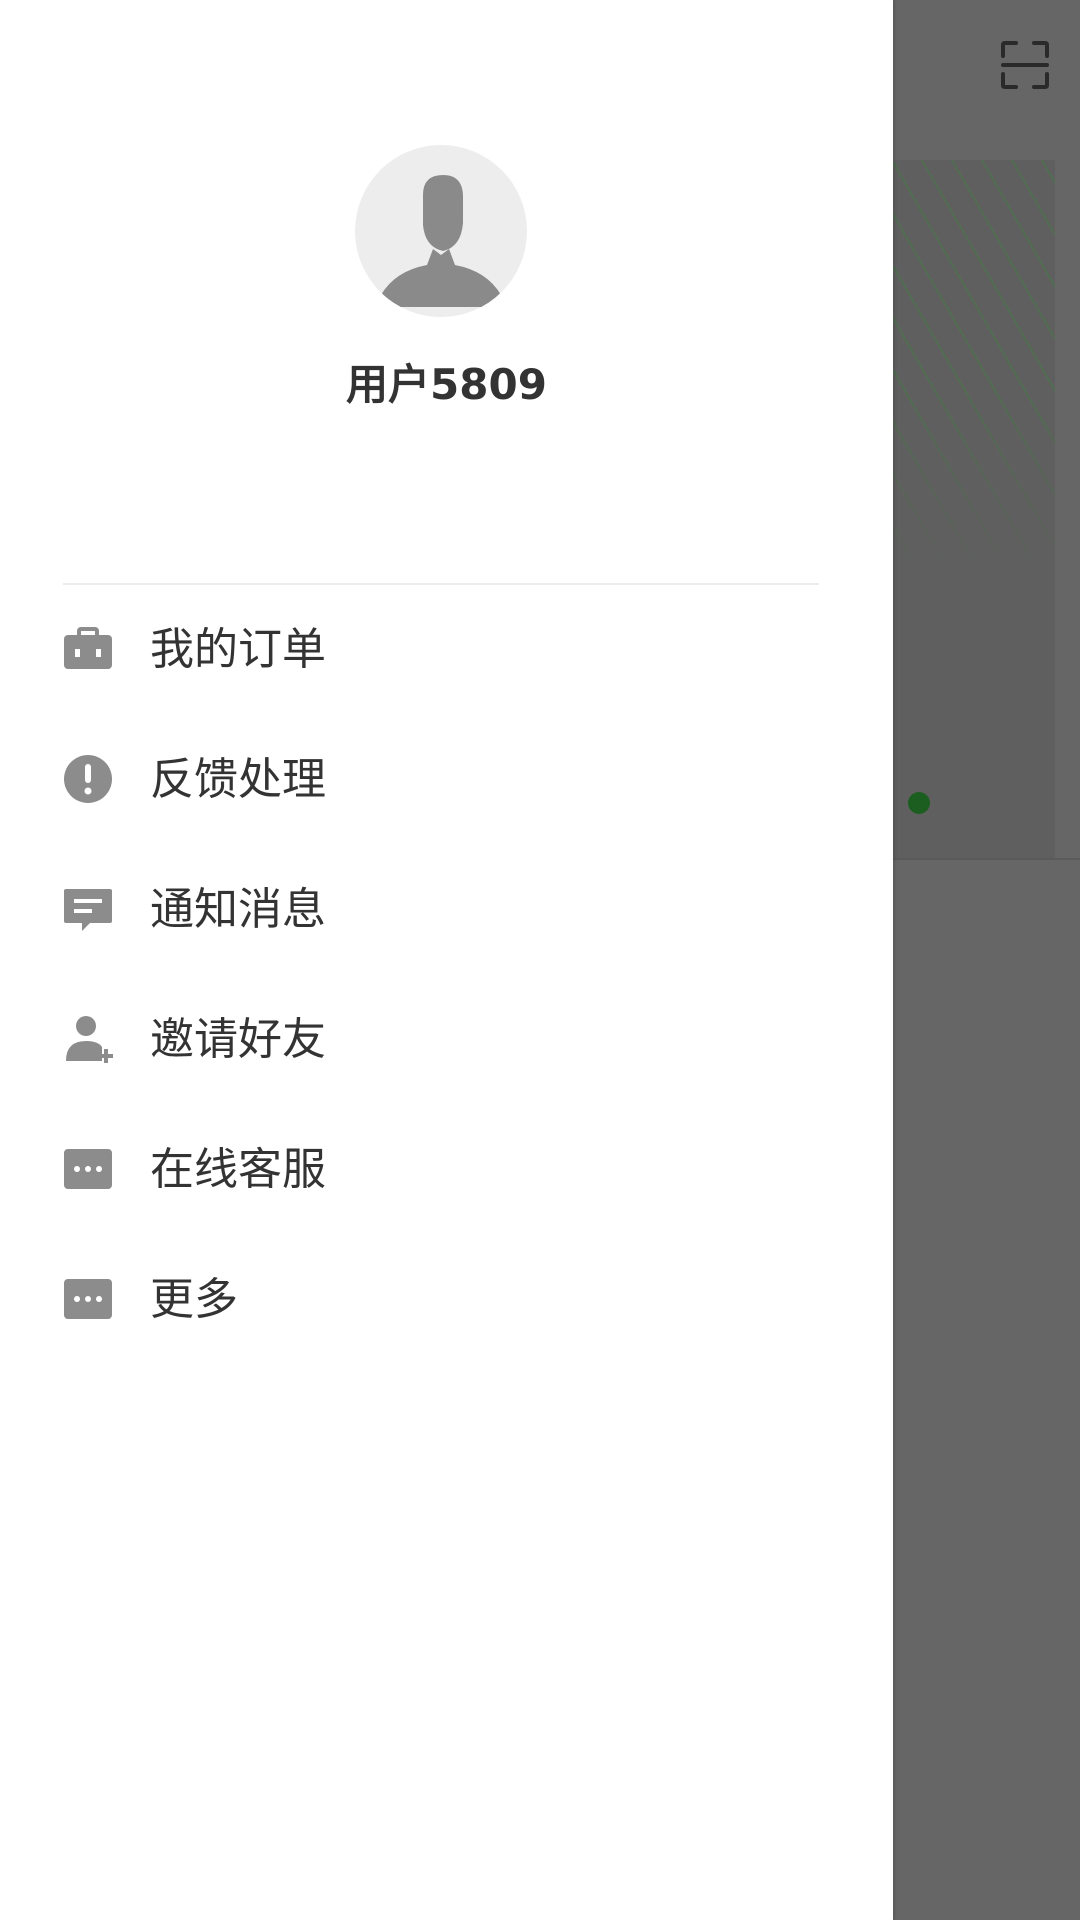  I want to click on menu-item-notifications: 通知消息, so click(446, 910).